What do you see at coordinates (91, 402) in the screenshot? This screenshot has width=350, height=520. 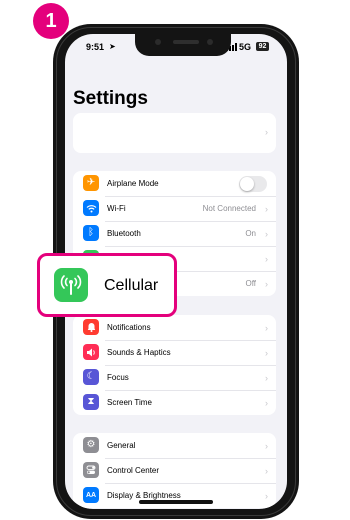 I see `hourglass-icon: ⧗` at bounding box center [91, 402].